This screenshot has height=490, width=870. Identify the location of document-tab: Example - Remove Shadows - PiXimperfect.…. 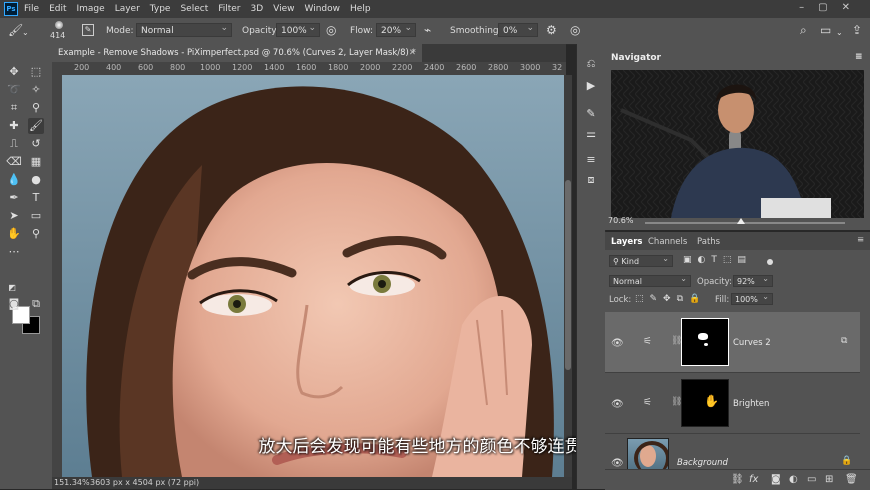
(237, 53).